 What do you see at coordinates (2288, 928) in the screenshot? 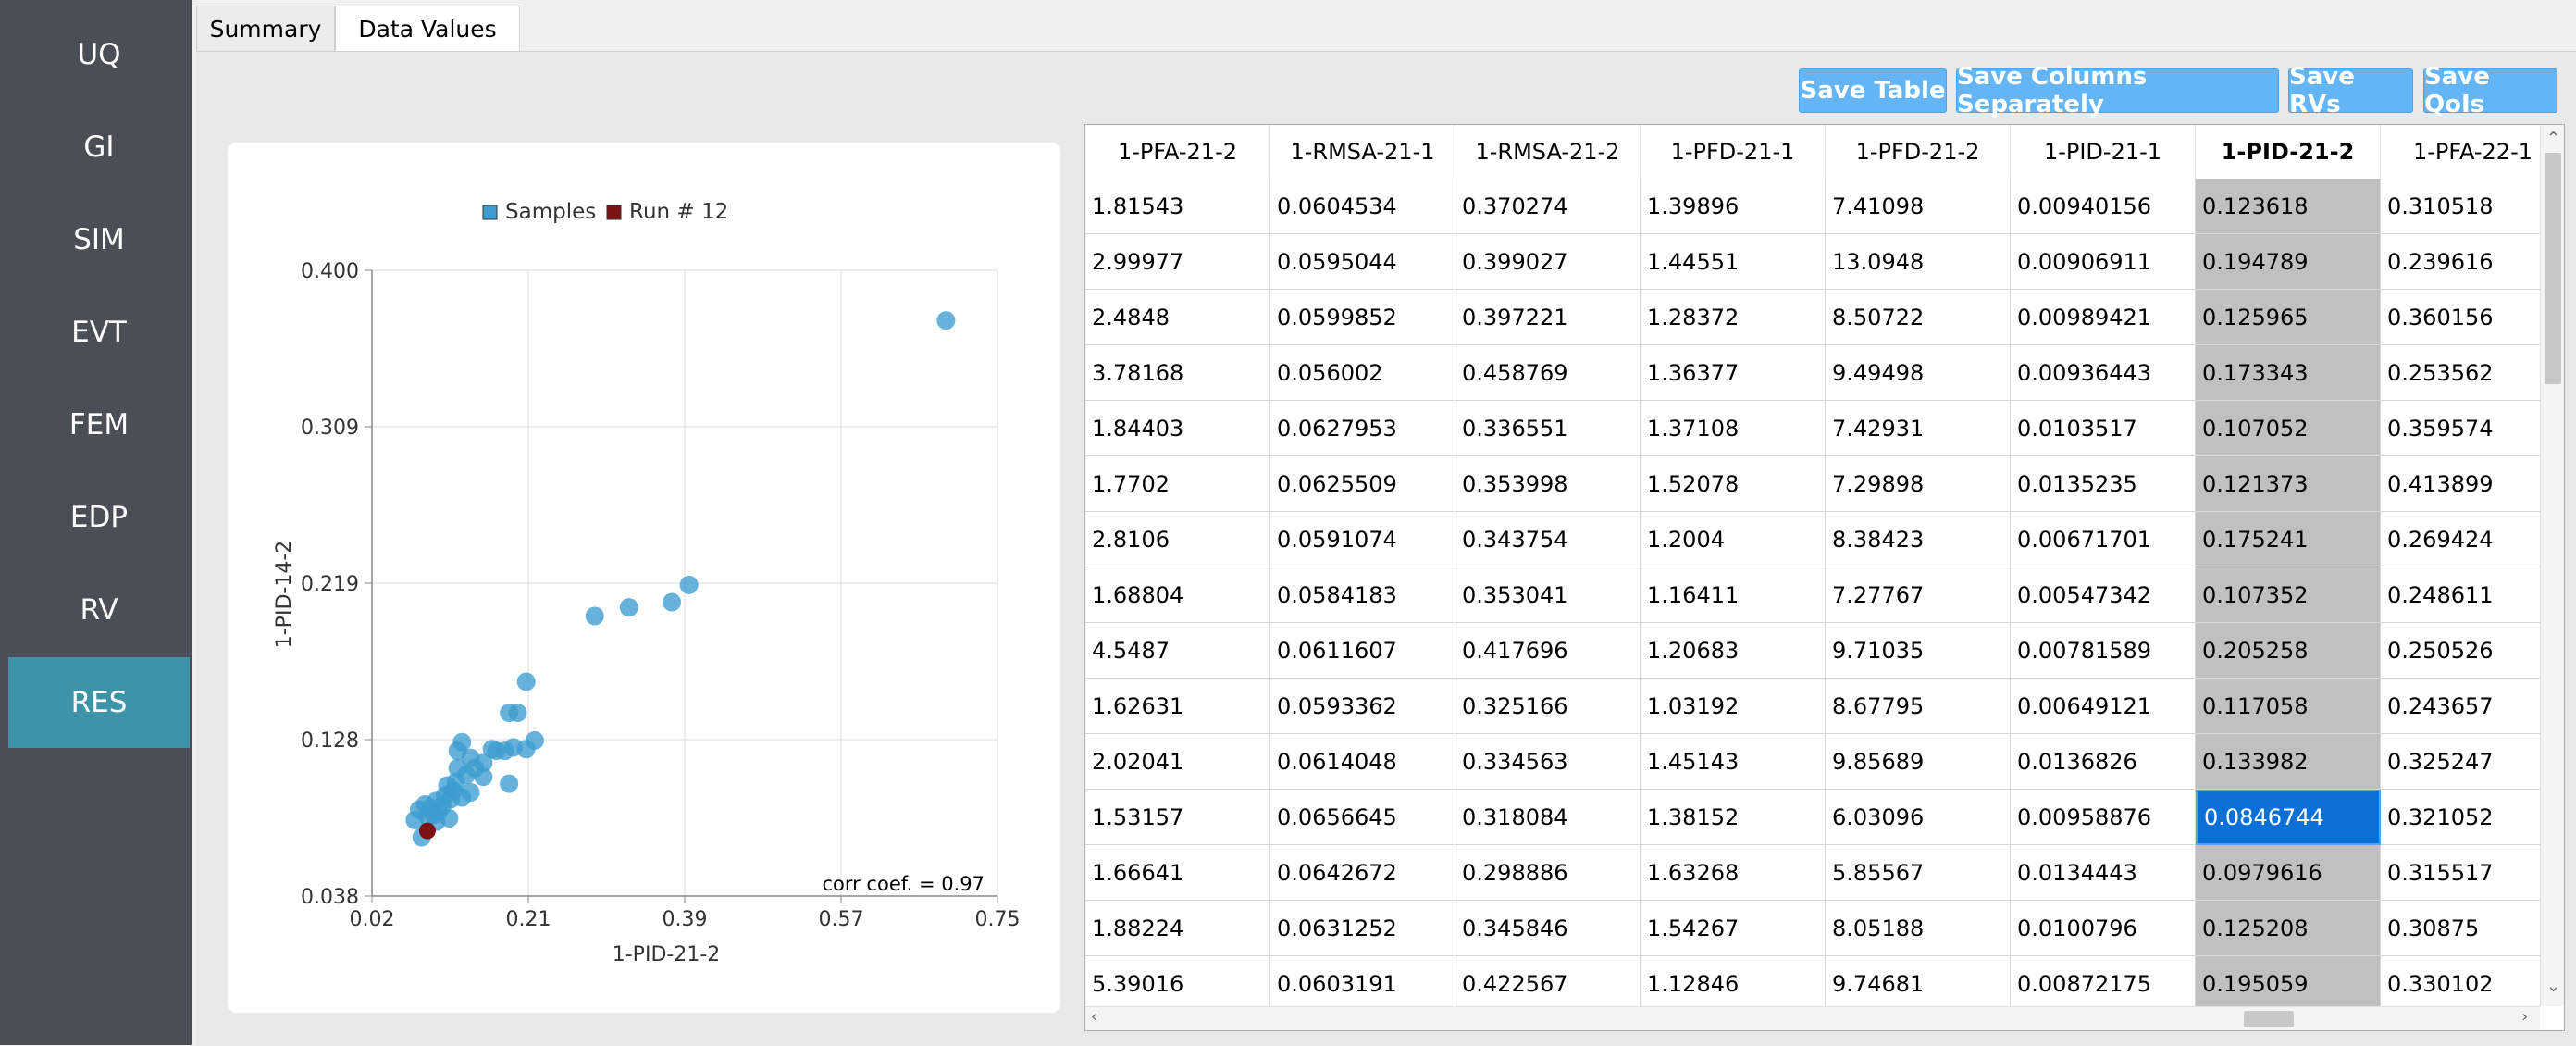
I see `table-cell: 0.125208` at bounding box center [2288, 928].